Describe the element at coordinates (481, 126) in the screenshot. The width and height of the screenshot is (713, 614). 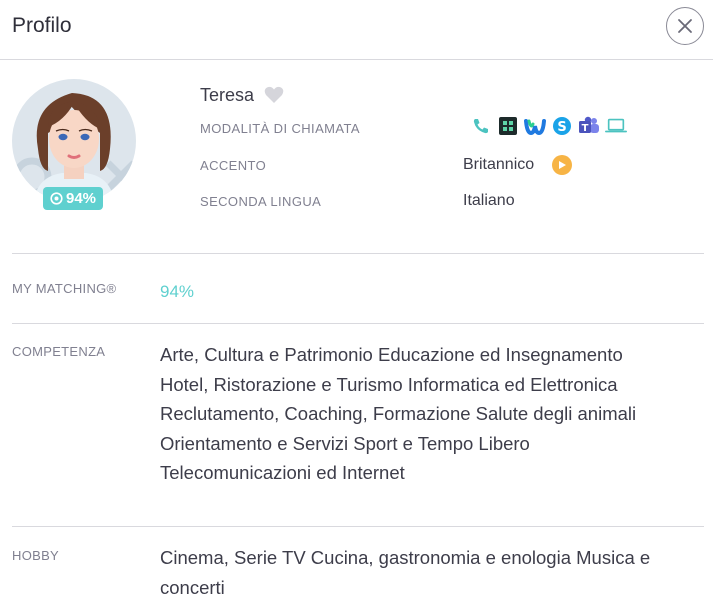
I see `phone-icon` at that location.